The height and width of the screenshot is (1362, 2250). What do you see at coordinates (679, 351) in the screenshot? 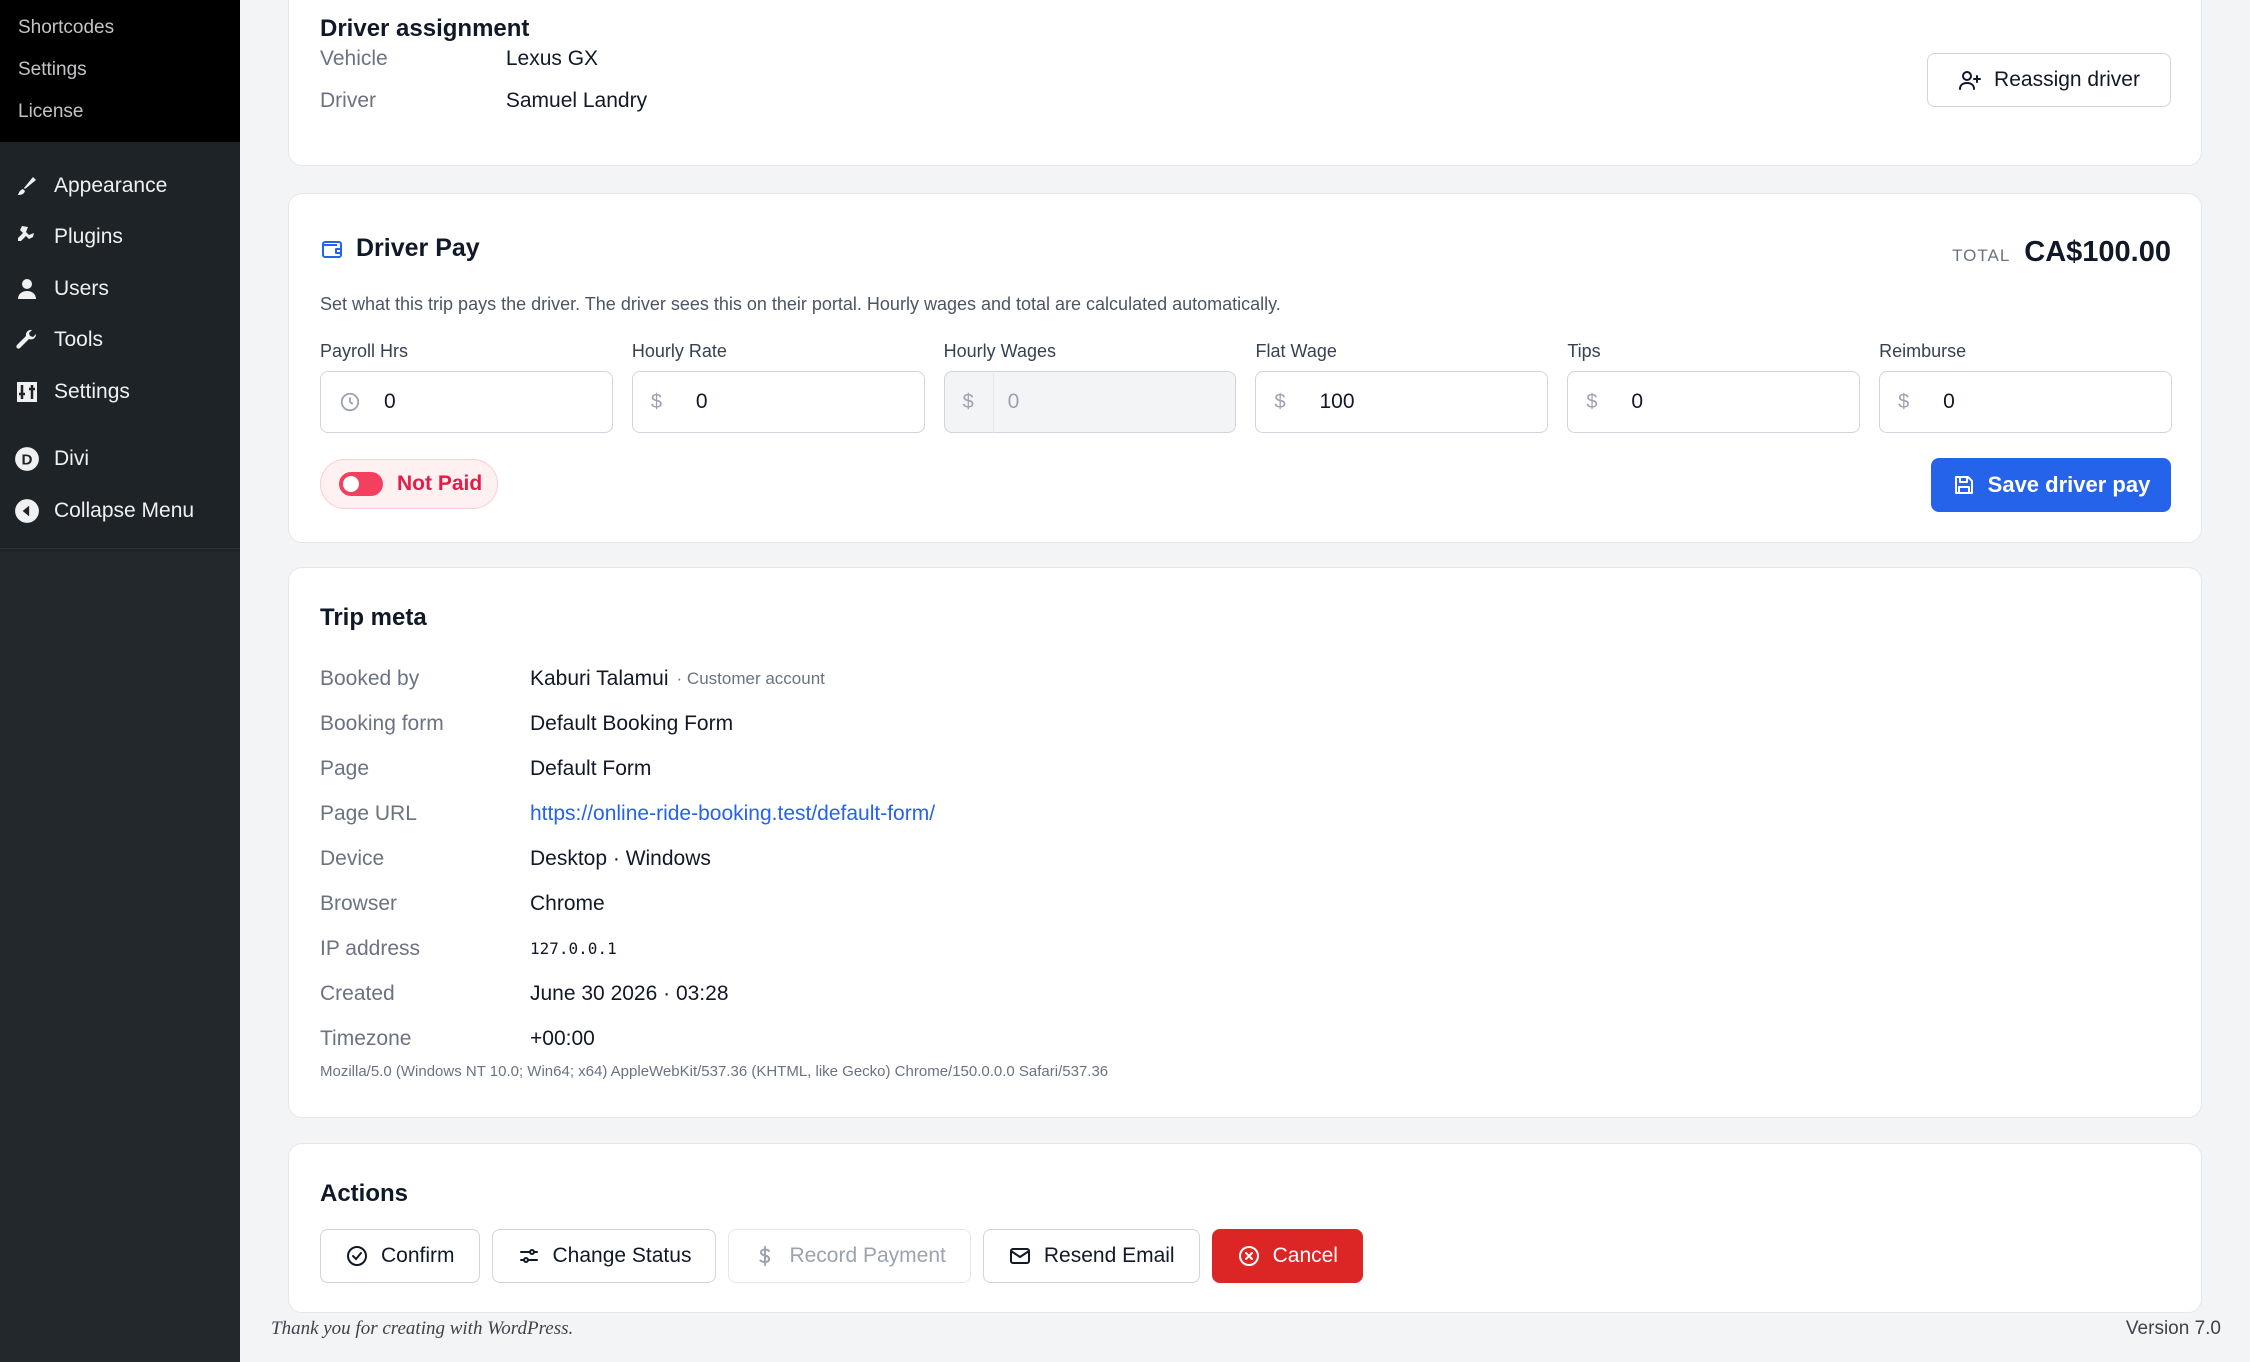
I see `field-label: Hourly Rate` at bounding box center [679, 351].